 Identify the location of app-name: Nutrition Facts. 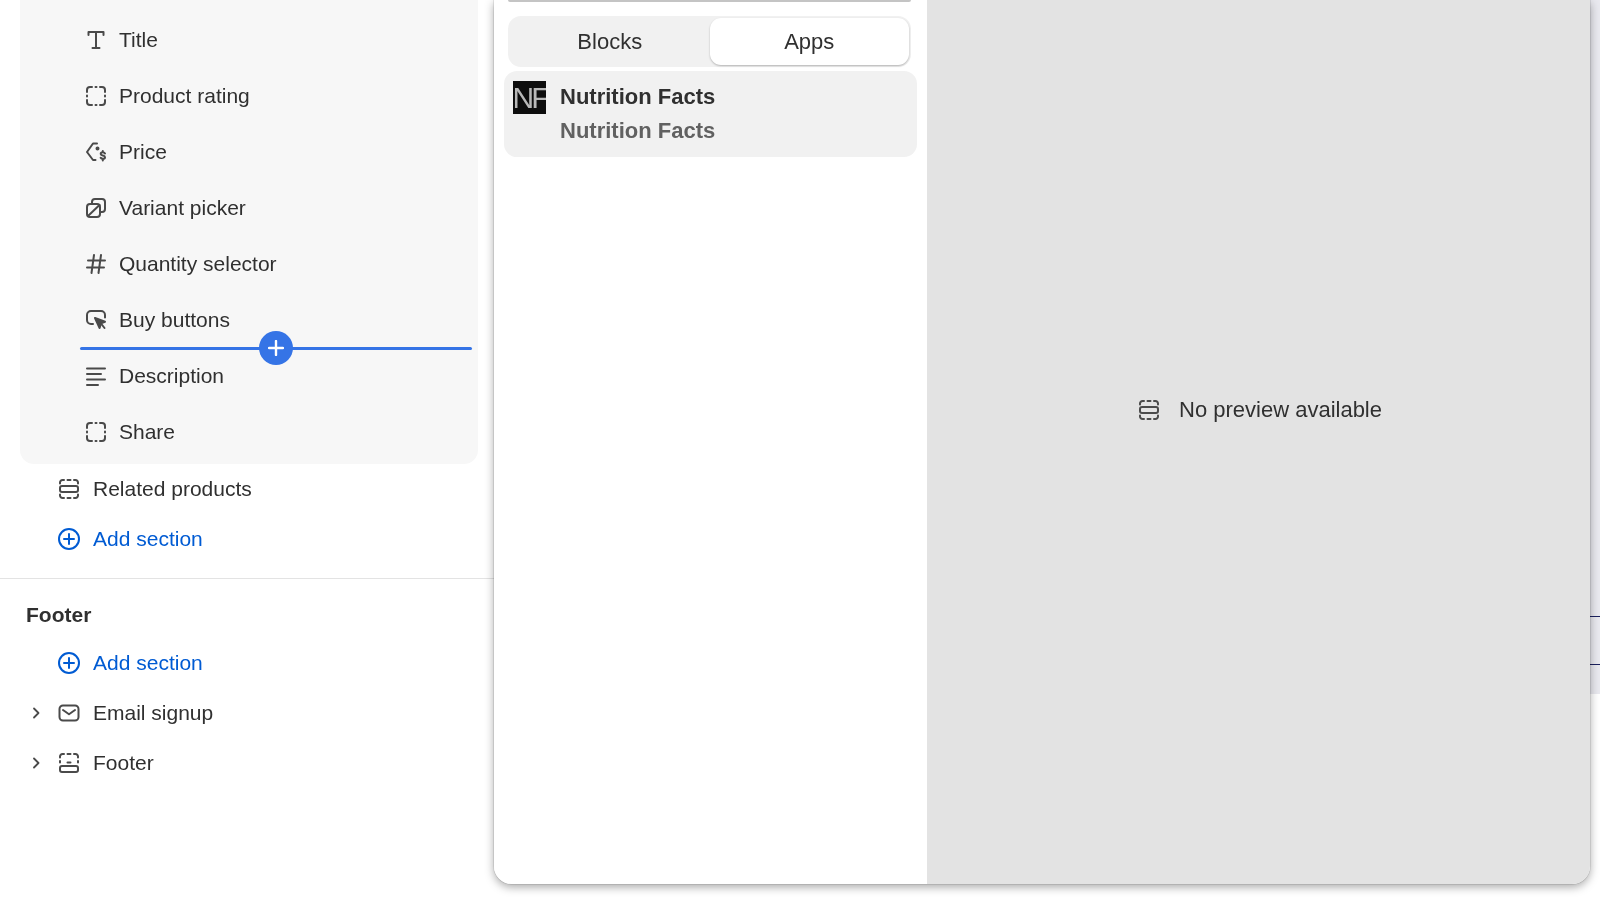
(638, 97).